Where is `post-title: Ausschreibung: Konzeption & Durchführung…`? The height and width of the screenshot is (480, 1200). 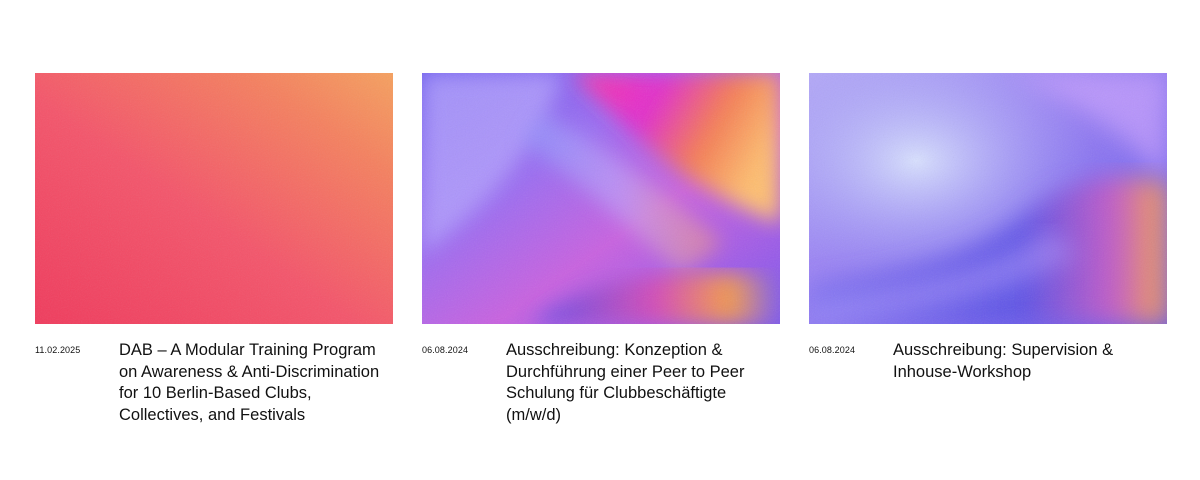
post-title: Ausschreibung: Konzeption & Durchführung… is located at coordinates (642, 383).